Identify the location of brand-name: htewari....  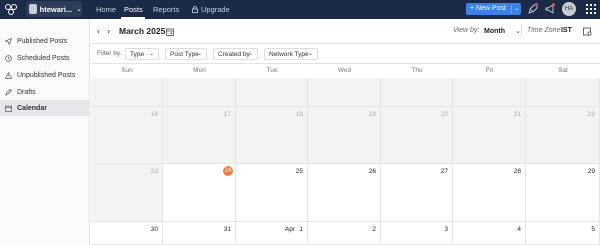
(56, 9).